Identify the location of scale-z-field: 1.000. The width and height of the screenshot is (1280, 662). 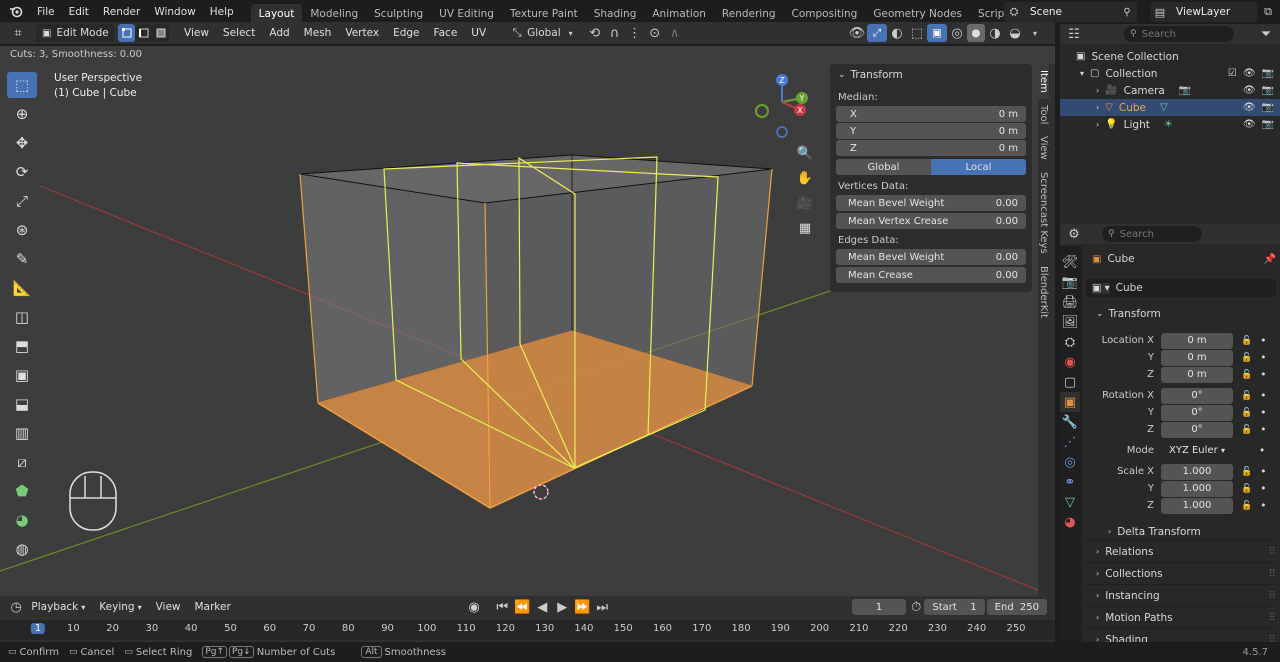
(1197, 505).